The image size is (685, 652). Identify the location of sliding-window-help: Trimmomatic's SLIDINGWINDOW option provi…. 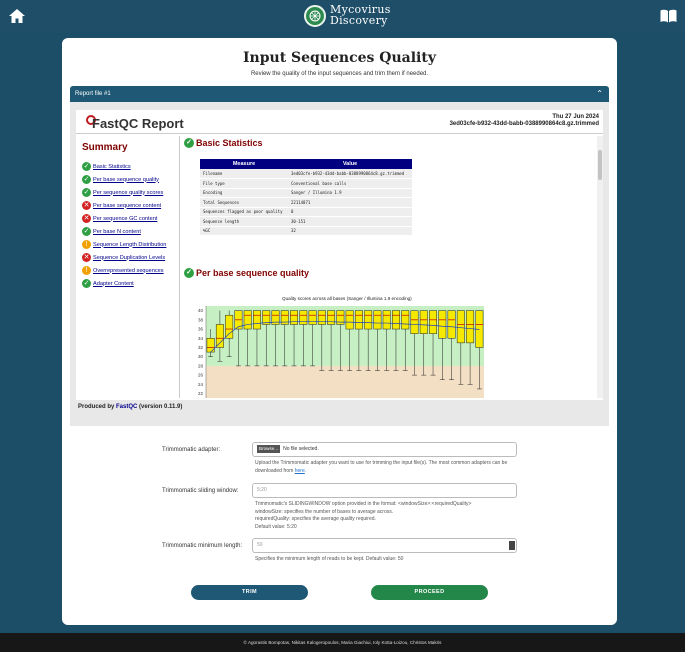
(386, 516).